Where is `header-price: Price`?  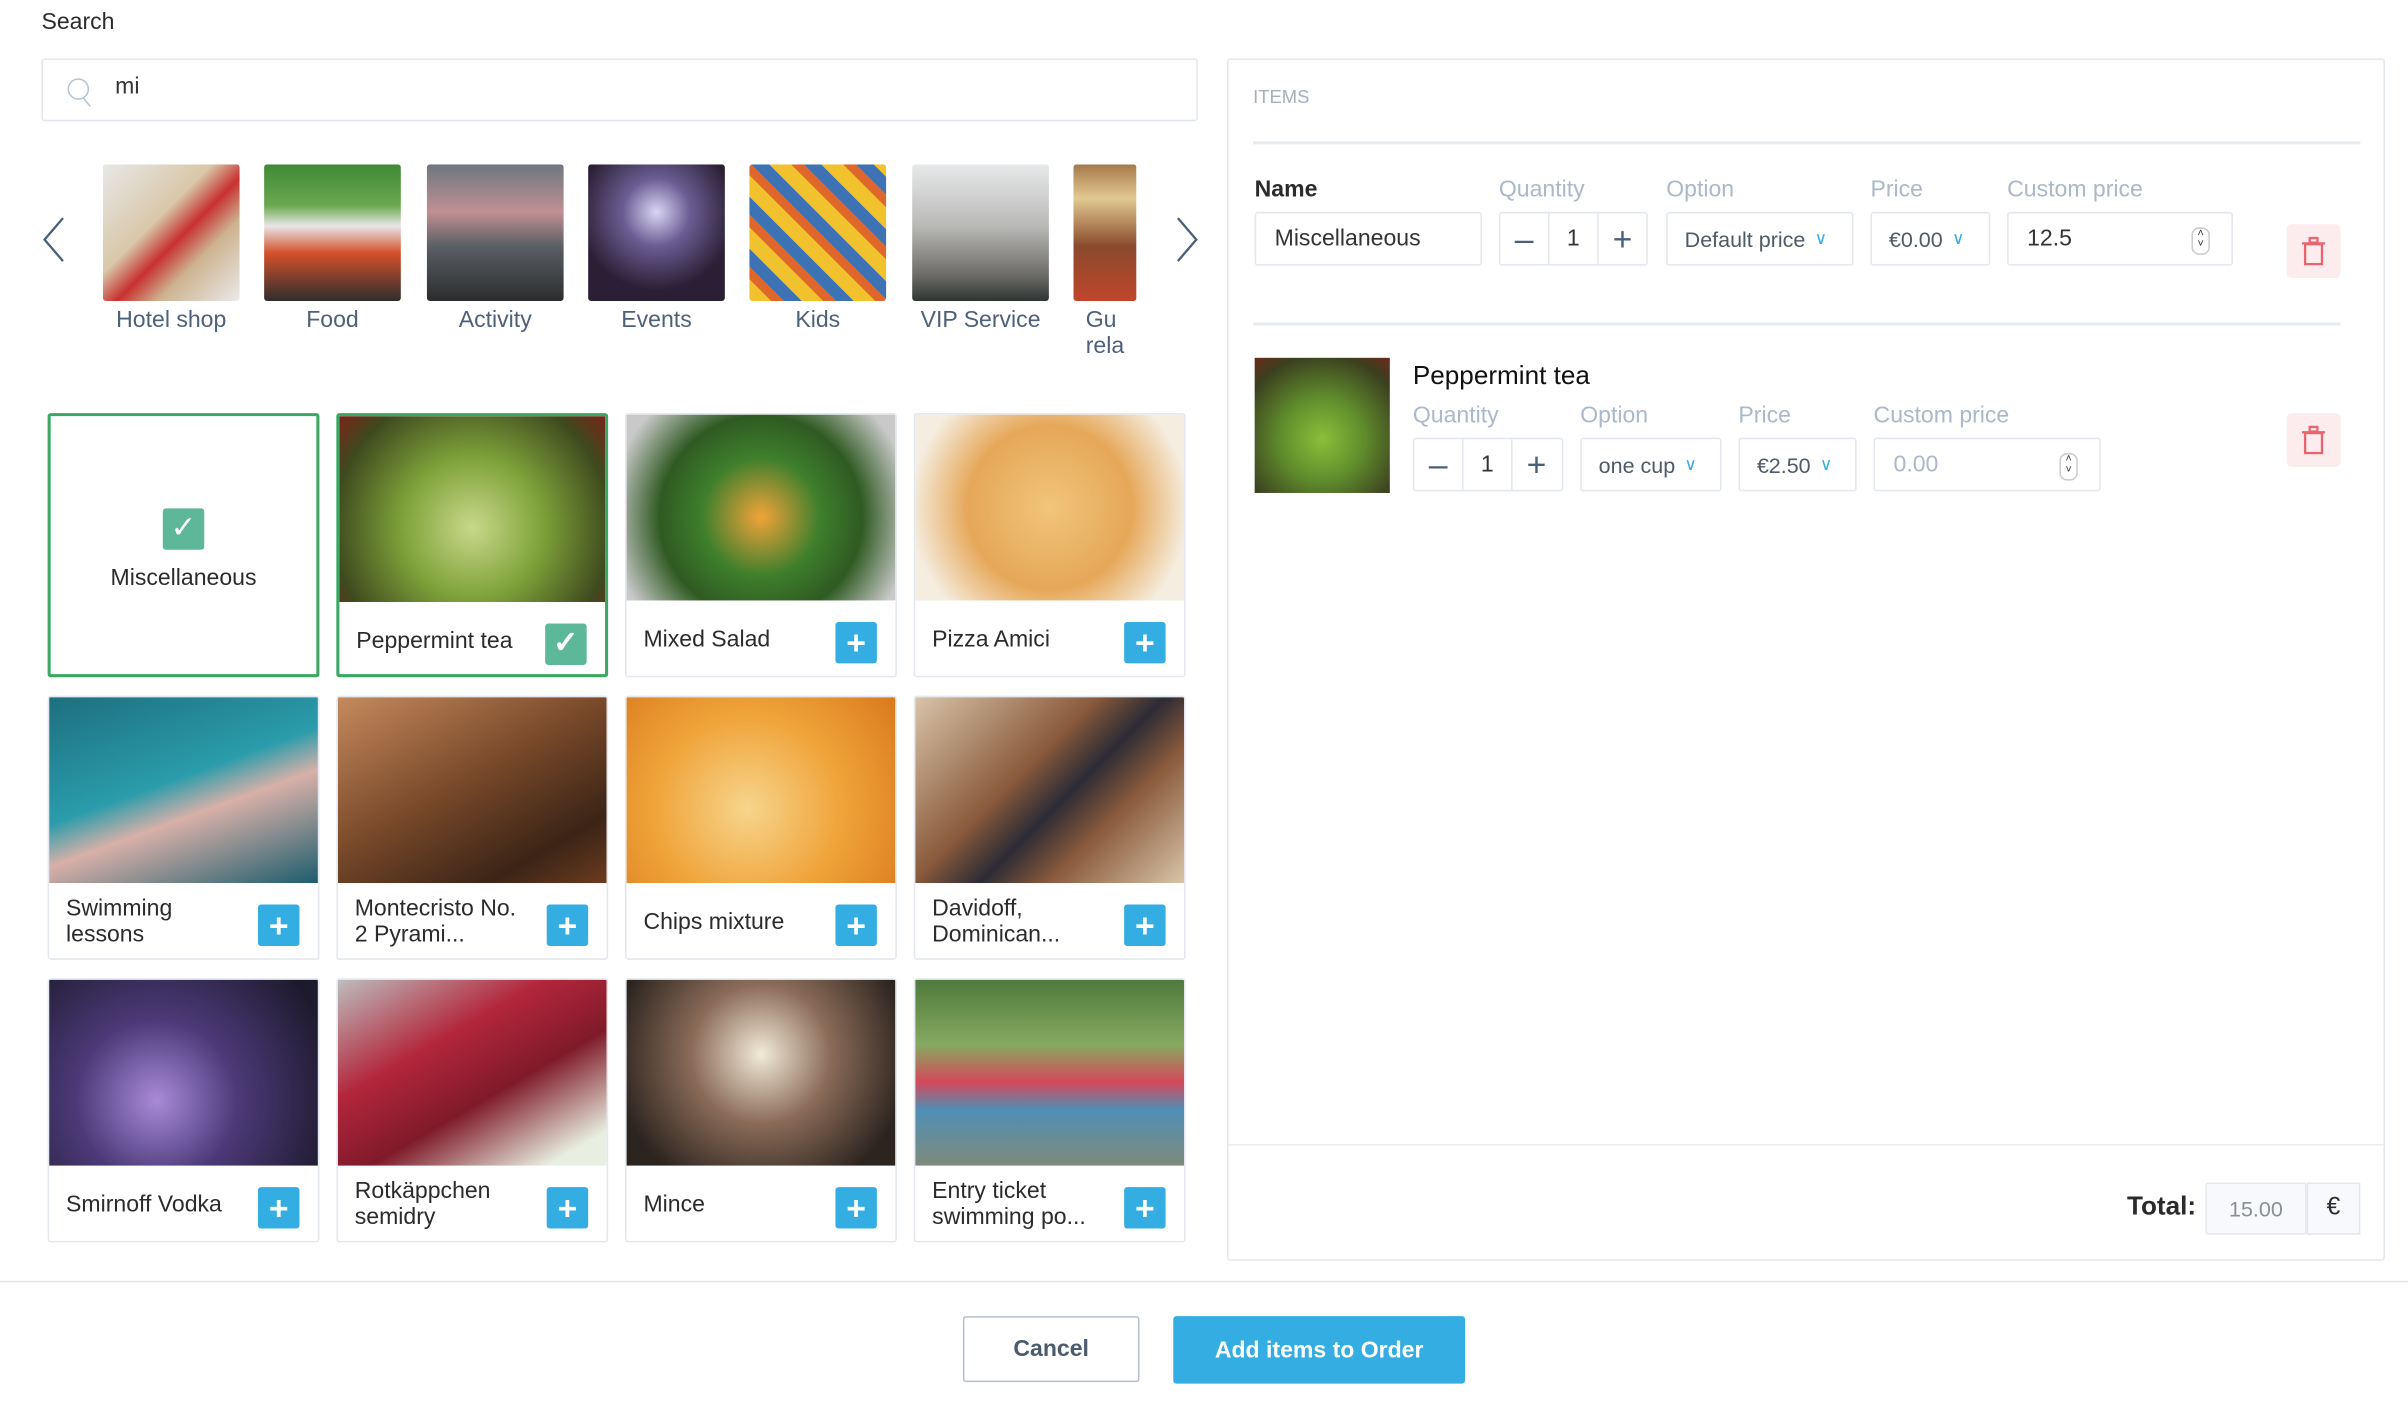
header-price: Price is located at coordinates (1764, 415).